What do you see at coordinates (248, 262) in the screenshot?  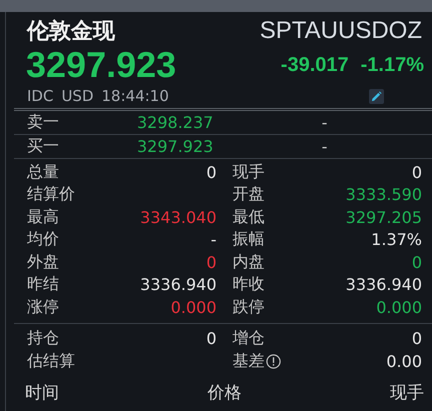 I see `stat-label: 内盘` at bounding box center [248, 262].